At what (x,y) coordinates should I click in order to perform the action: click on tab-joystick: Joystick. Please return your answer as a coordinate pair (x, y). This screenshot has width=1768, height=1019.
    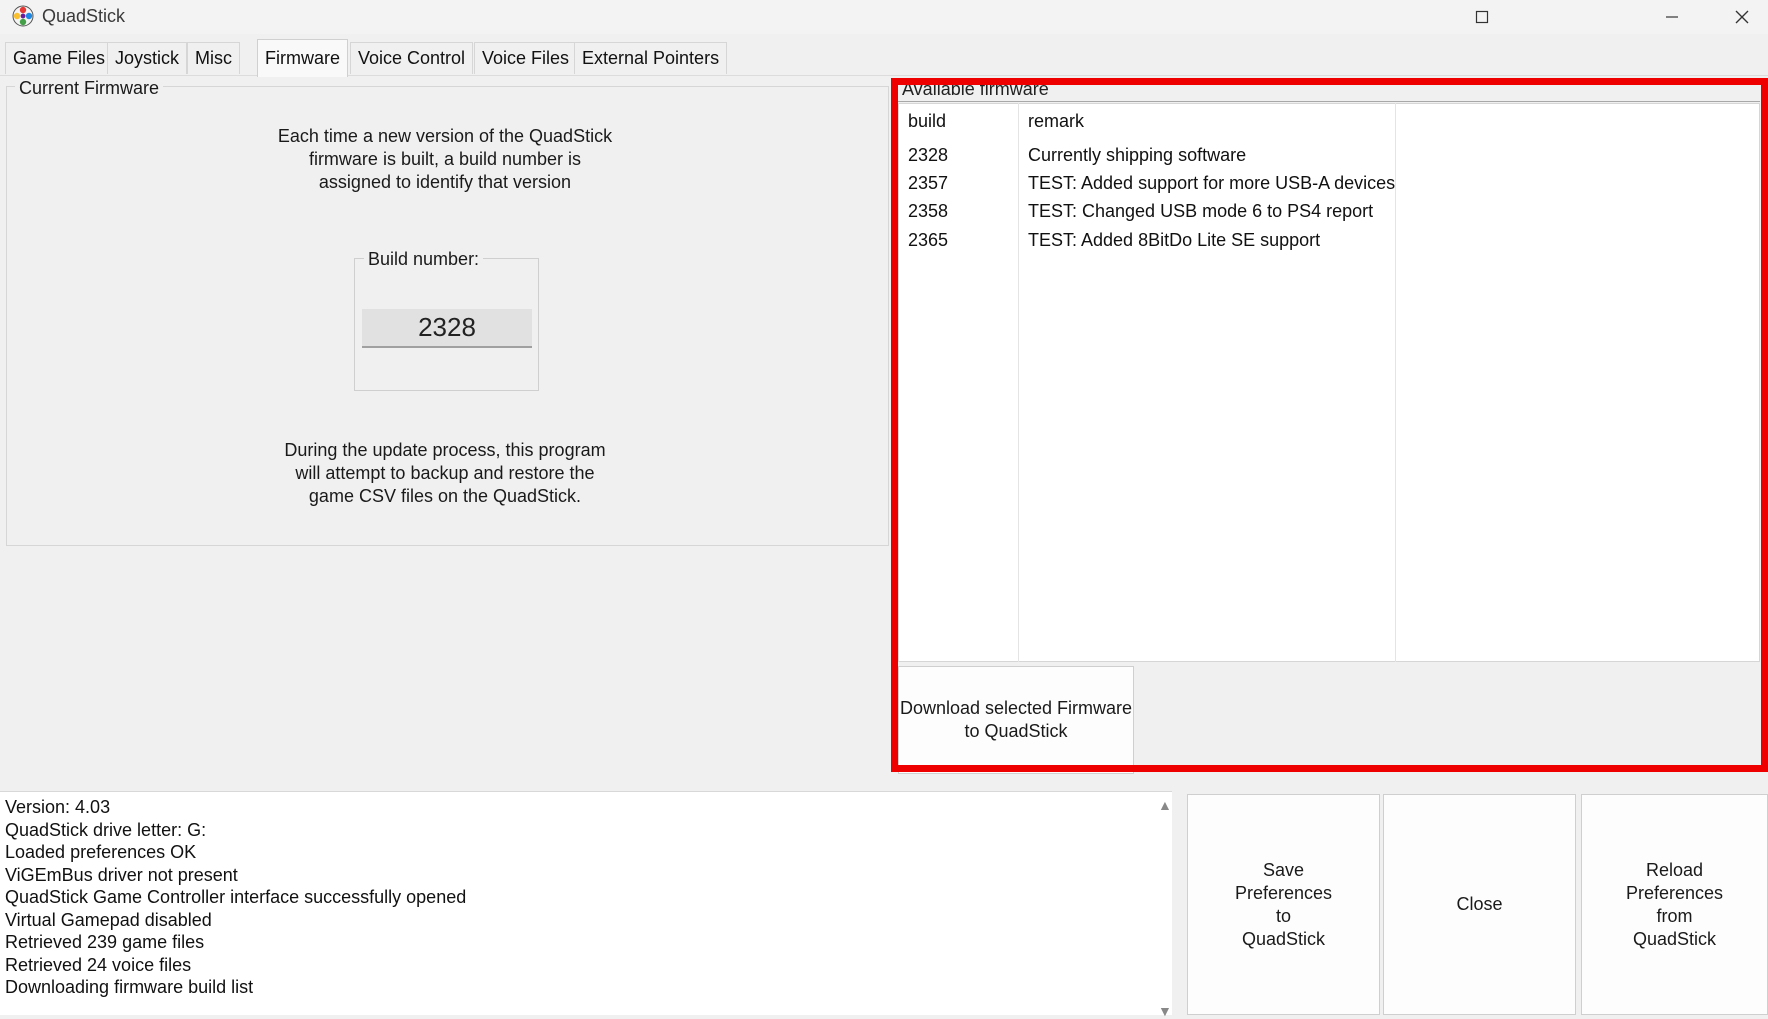
    Looking at the image, I should click on (147, 58).